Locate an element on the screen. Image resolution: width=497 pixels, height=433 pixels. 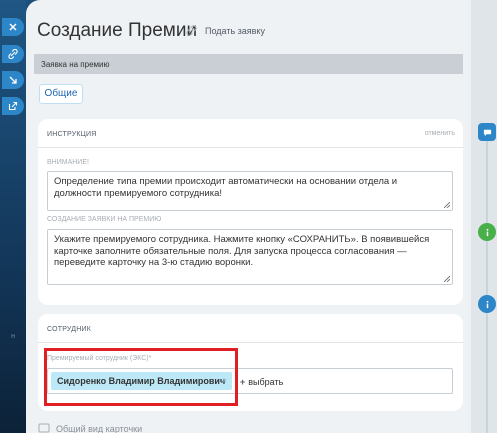
timeline-line is located at coordinates (487, 282).